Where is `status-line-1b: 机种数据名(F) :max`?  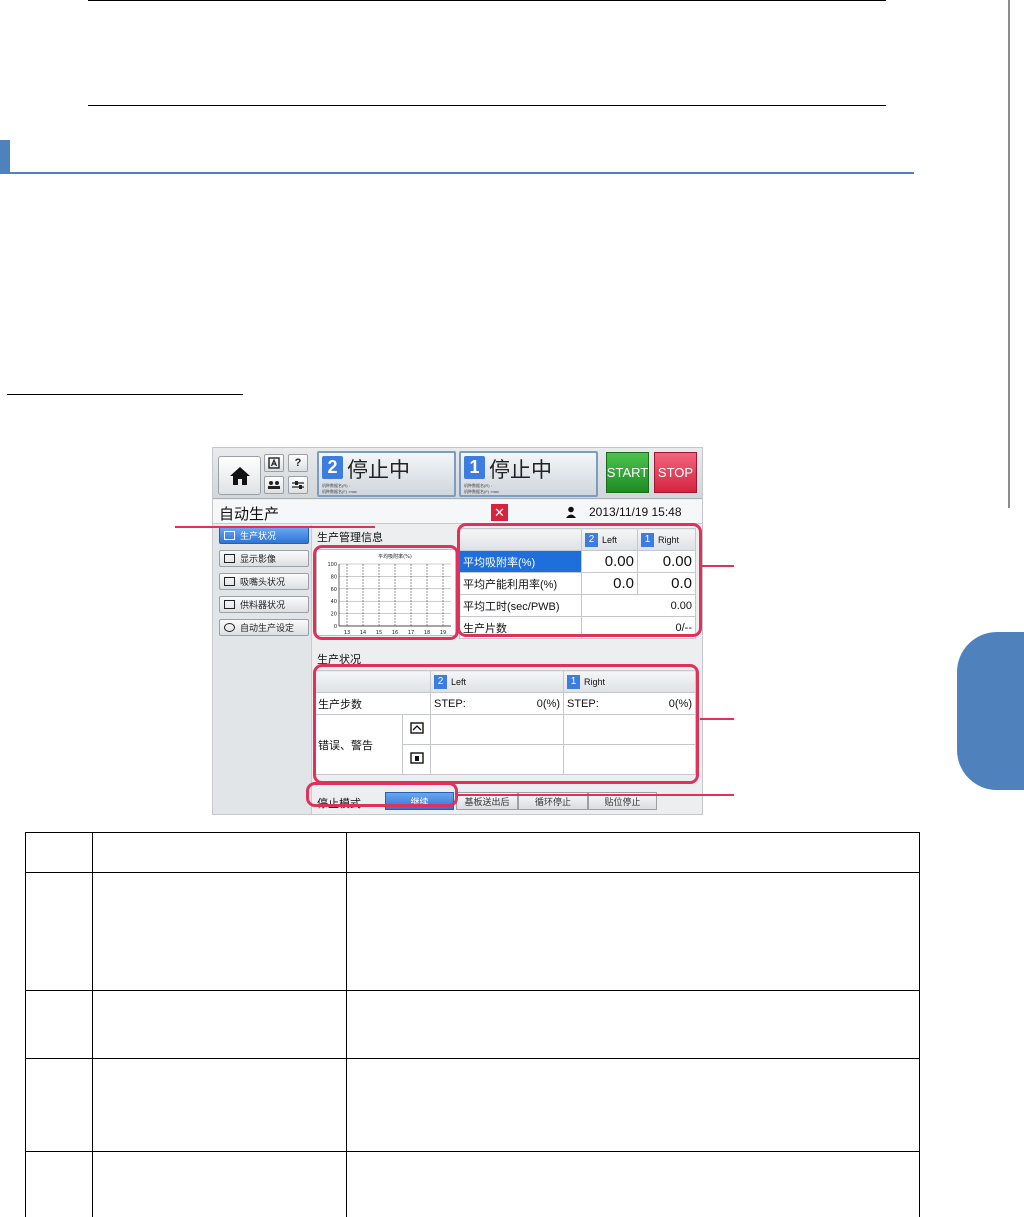 status-line-1b: 机种数据名(F) :max is located at coordinates (481, 491).